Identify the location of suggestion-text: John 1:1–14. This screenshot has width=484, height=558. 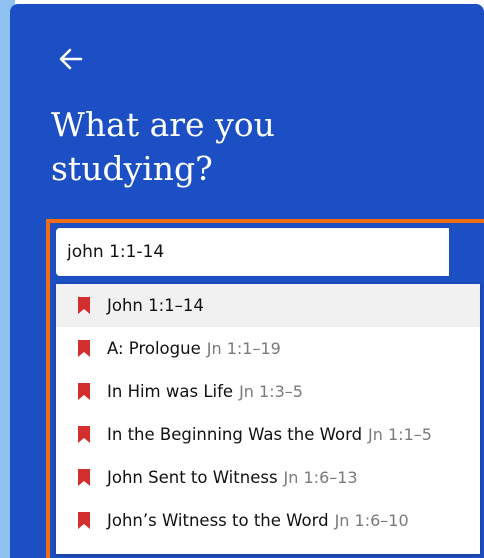
(155, 305).